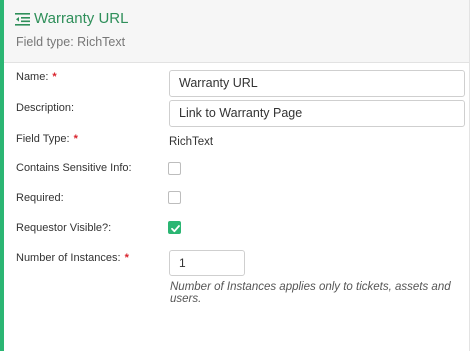 This screenshot has width=474, height=351. What do you see at coordinates (72, 258) in the screenshot?
I see `instances-label: Number of Instances: *` at bounding box center [72, 258].